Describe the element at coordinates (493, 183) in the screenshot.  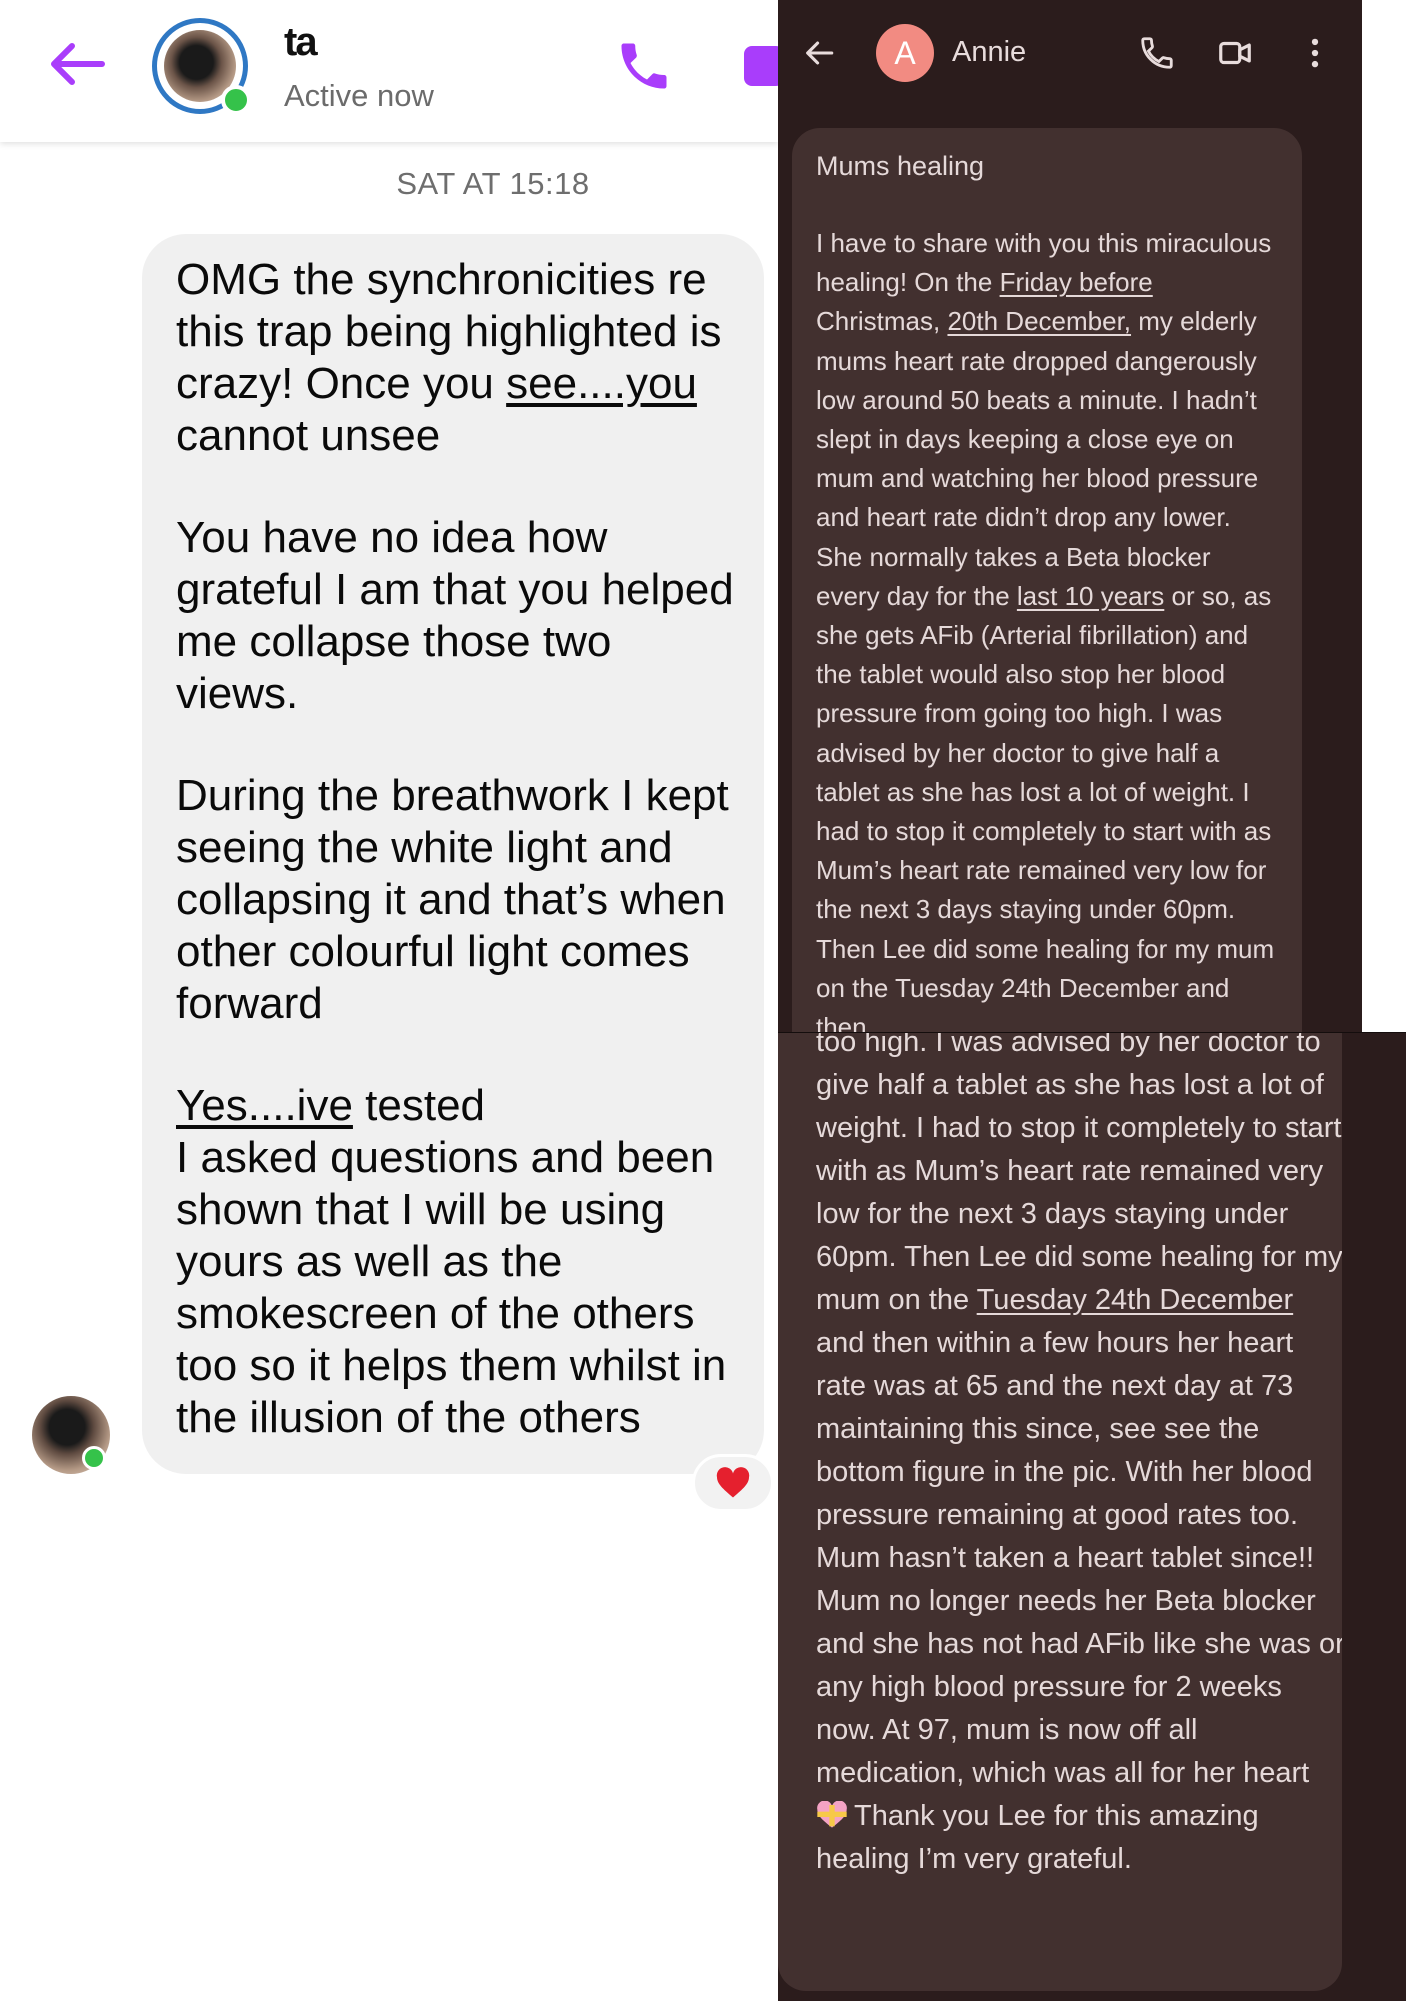
I see `message-timestamp: SAT AT 15:18` at that location.